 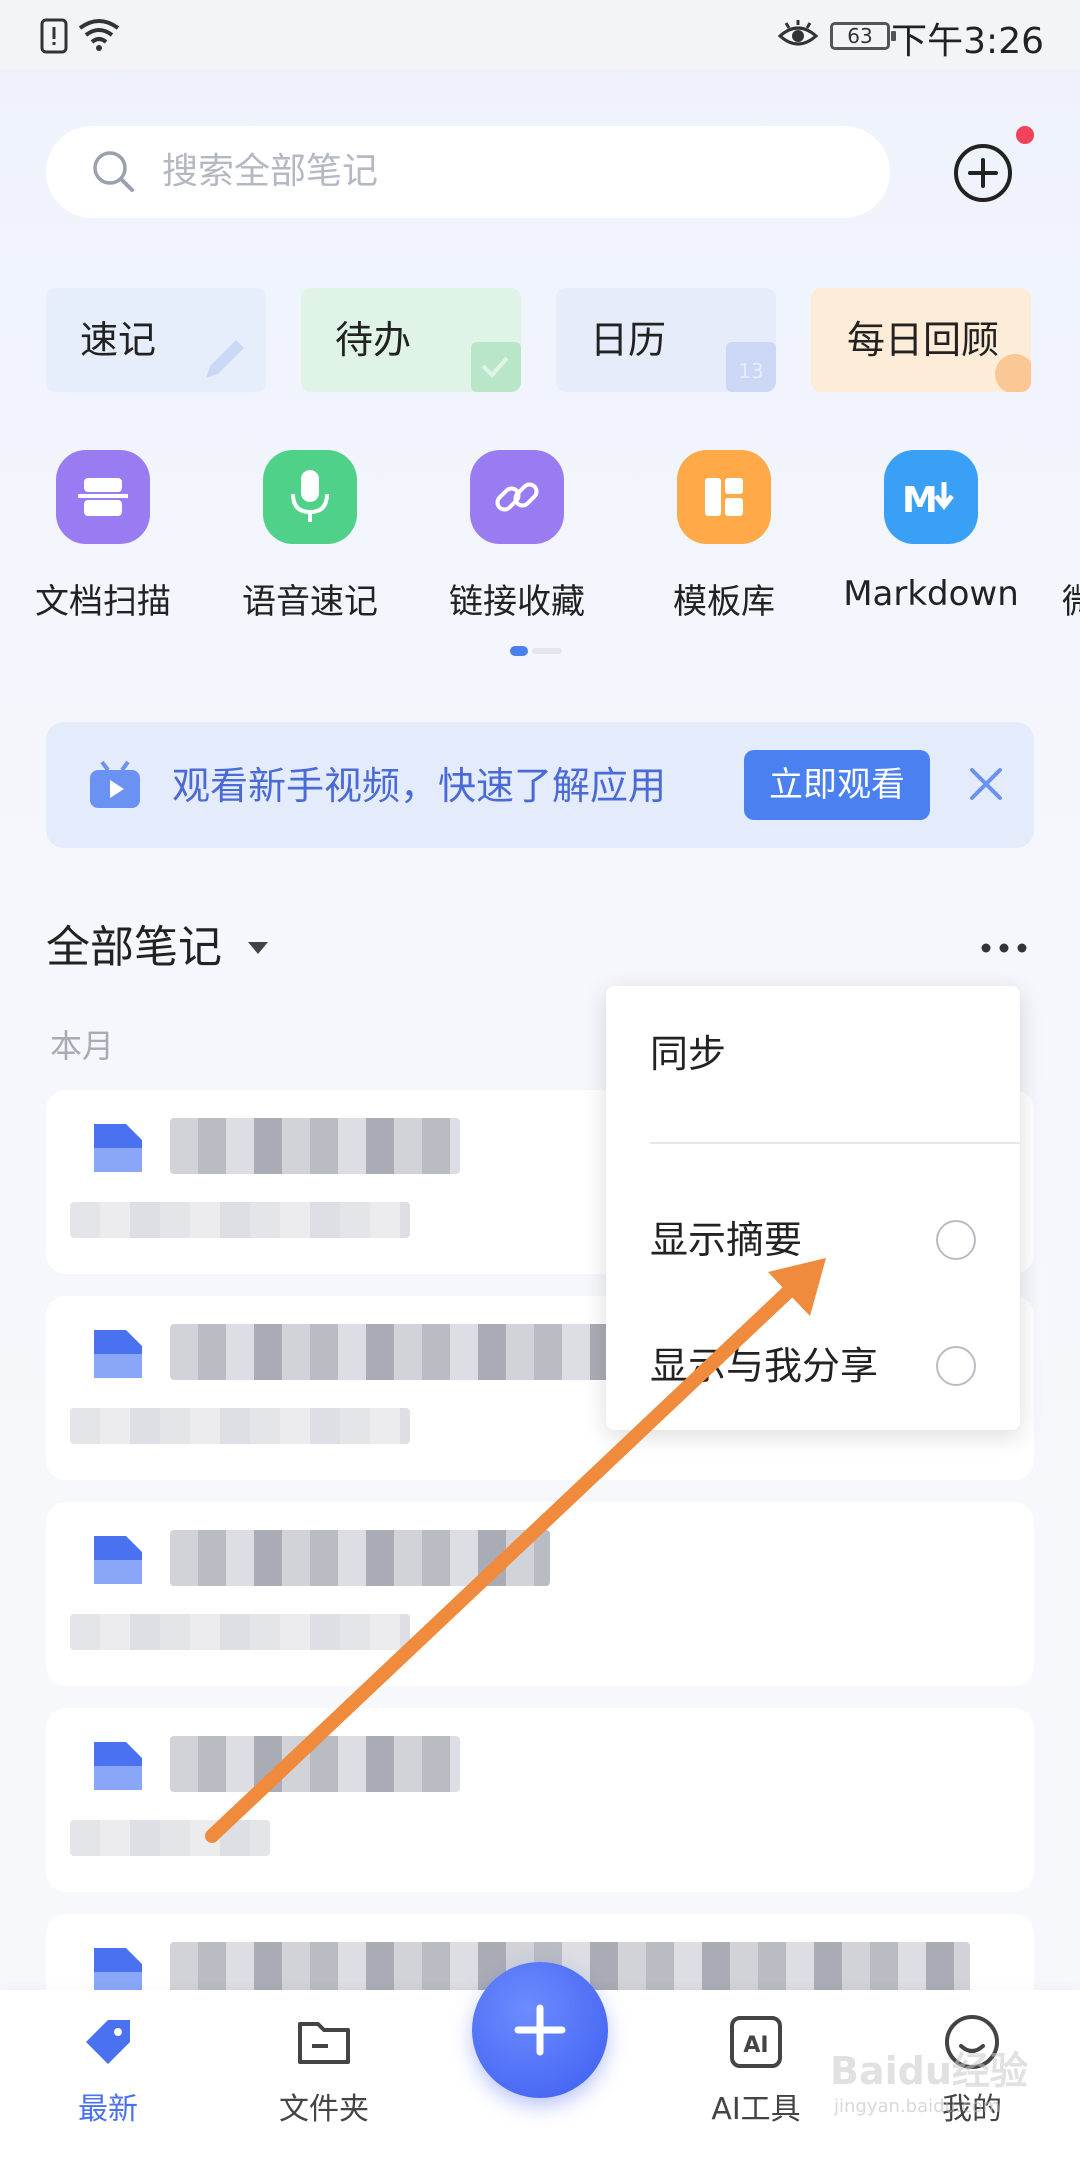 I want to click on add-circle-icon, so click(x=983, y=173).